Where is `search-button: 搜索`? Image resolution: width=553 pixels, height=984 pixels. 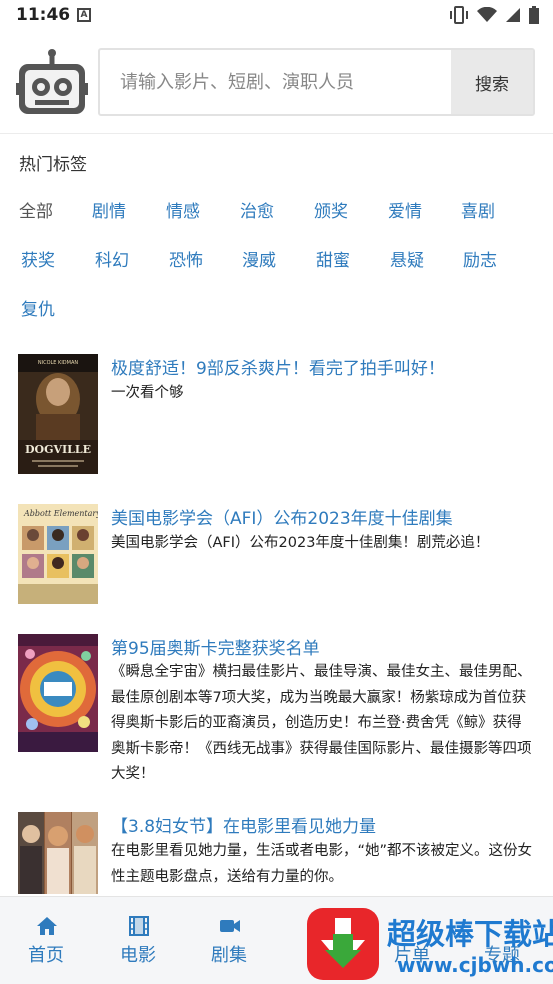
search-button: 搜索 is located at coordinates (492, 82).